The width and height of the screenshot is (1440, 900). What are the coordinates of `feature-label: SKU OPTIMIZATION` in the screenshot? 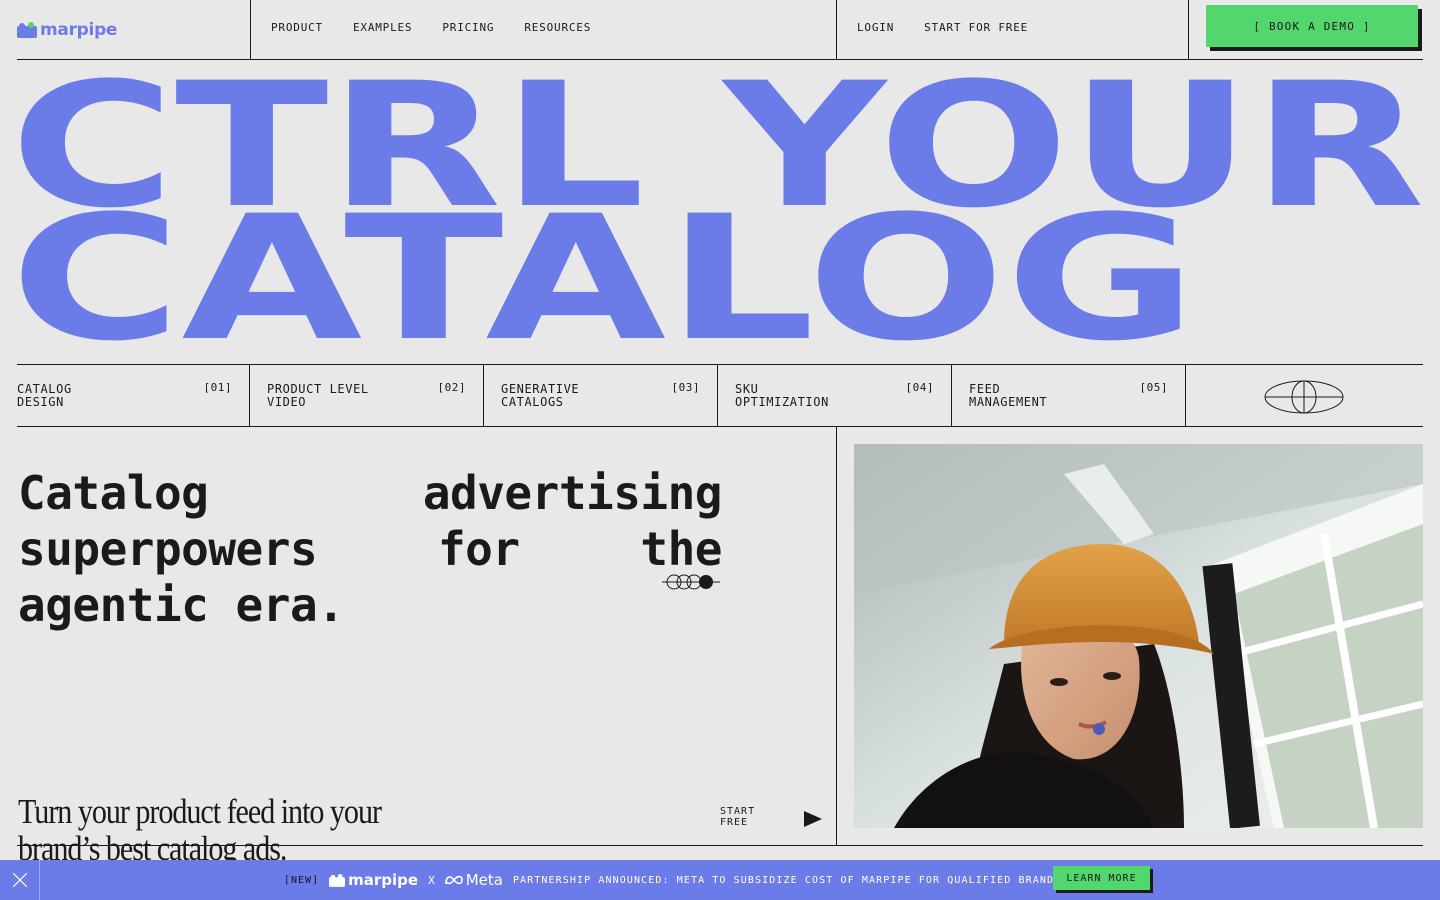 It's located at (782, 395).